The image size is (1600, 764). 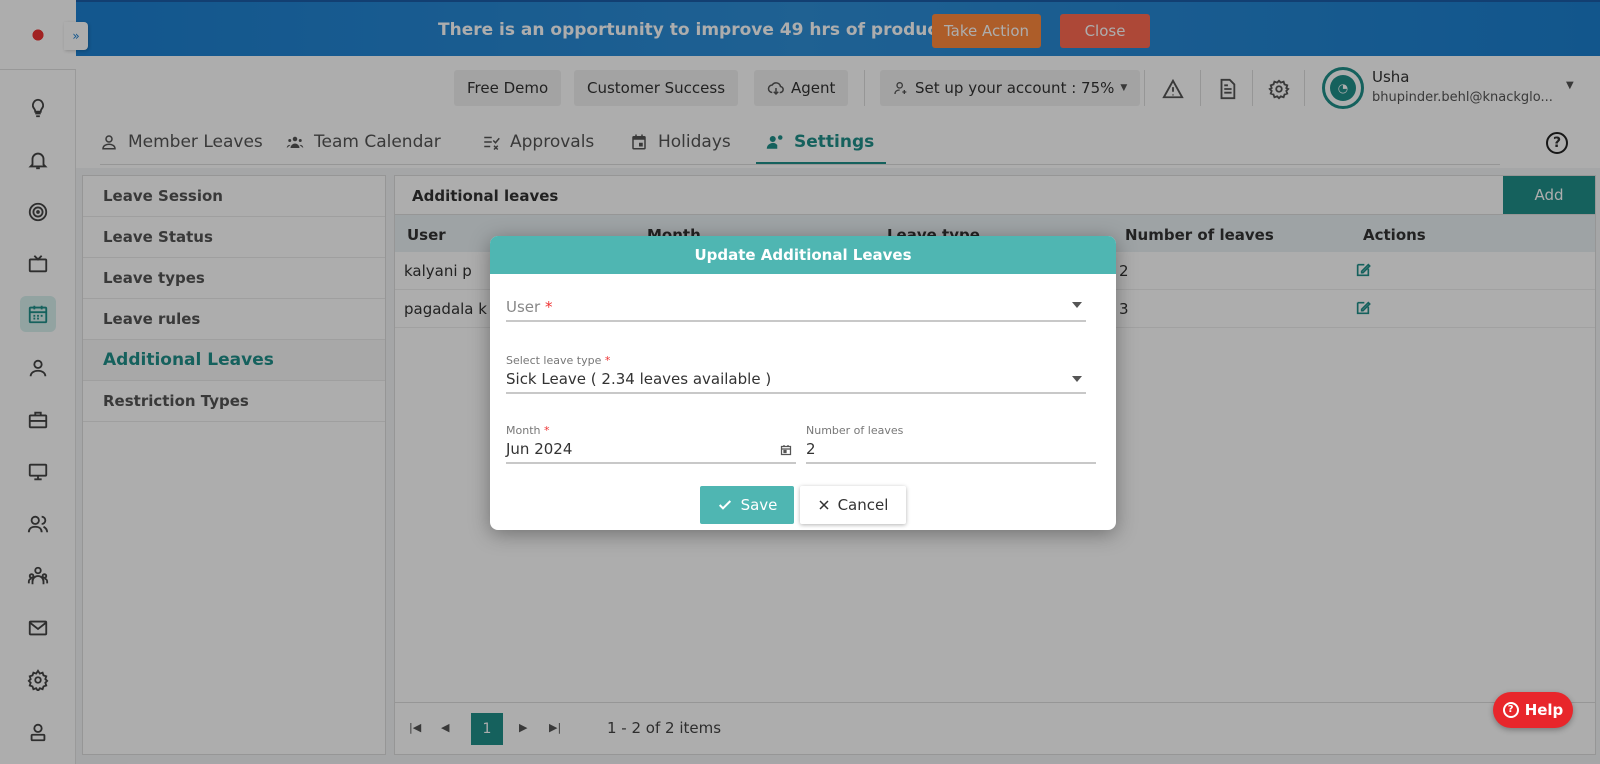 I want to click on number-of-leaves-field: Number of leaves 2, so click(x=951, y=444).